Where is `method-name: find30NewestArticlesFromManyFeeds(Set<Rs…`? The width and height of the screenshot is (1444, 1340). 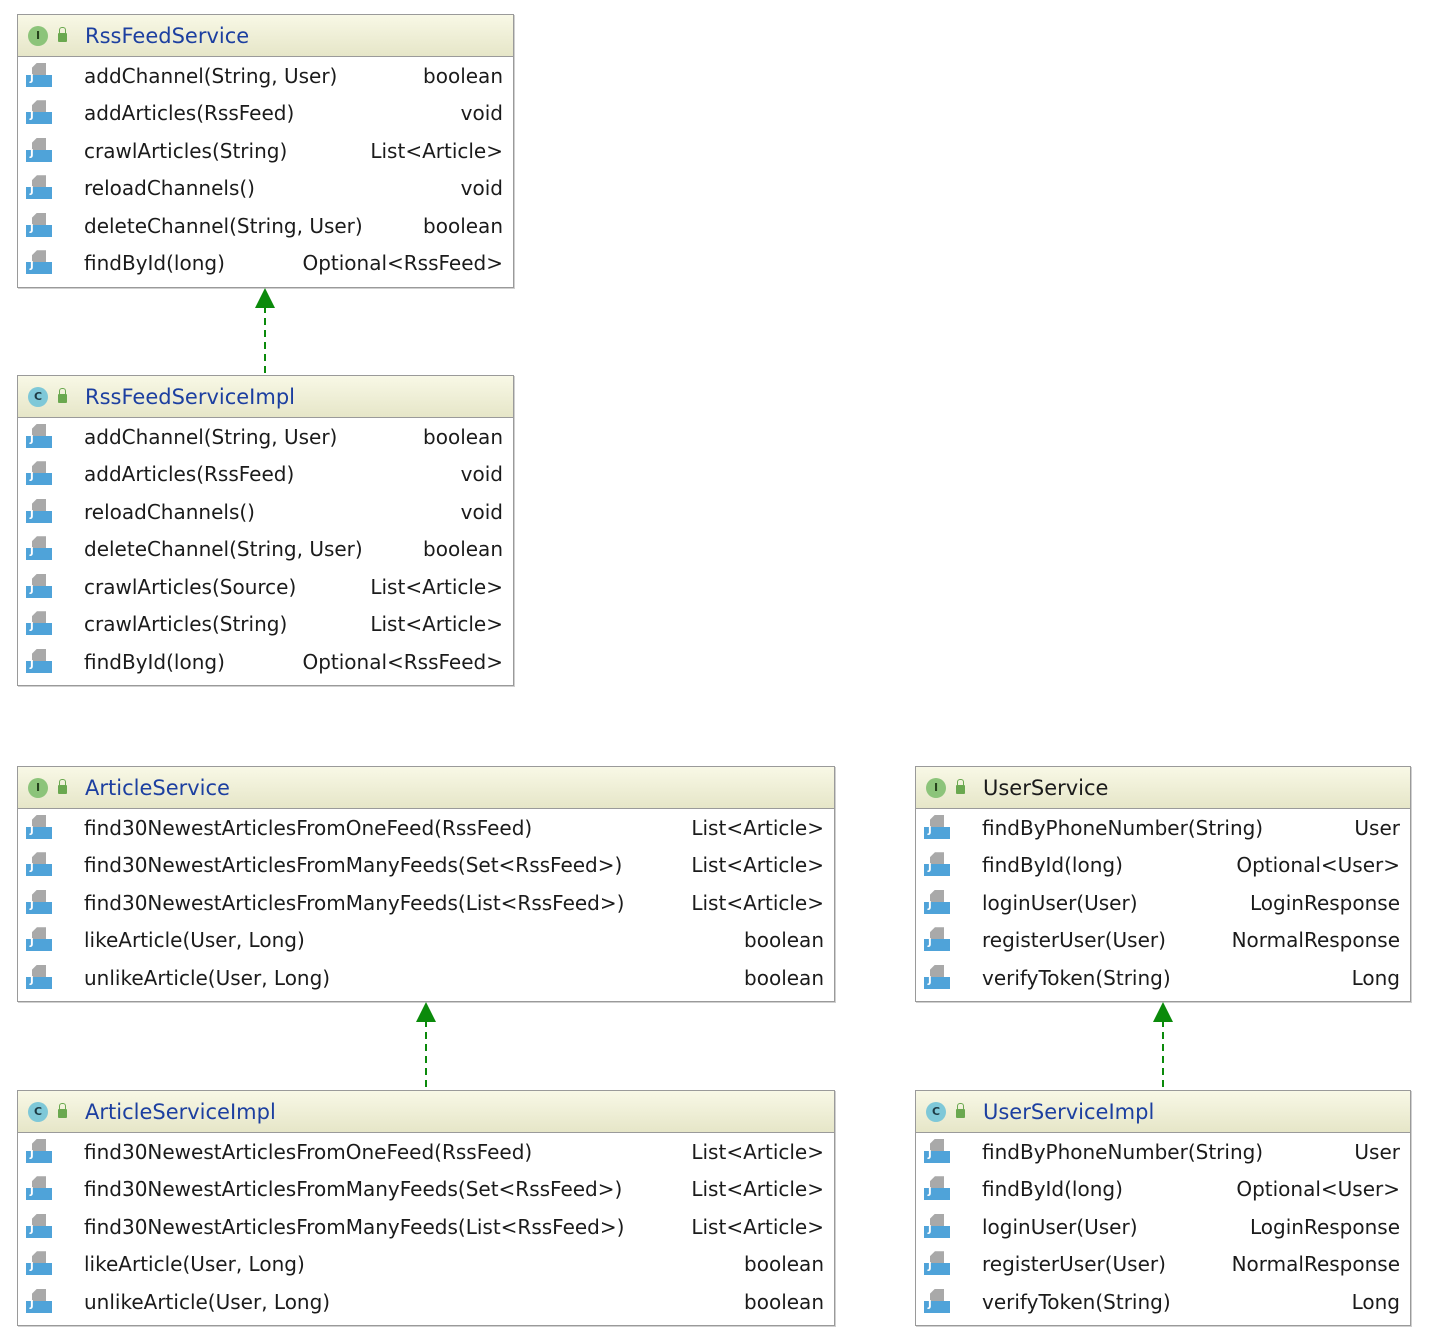
method-name: find30NewestArticlesFromManyFeeds(Set<Rs… is located at coordinates (353, 1189).